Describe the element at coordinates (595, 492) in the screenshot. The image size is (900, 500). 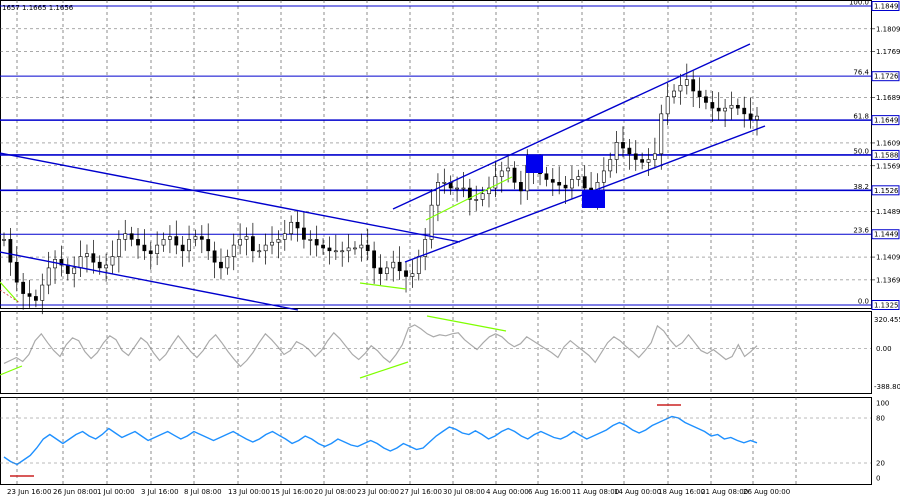
I see `time-axis-label: 11 Aug 08:00` at that location.